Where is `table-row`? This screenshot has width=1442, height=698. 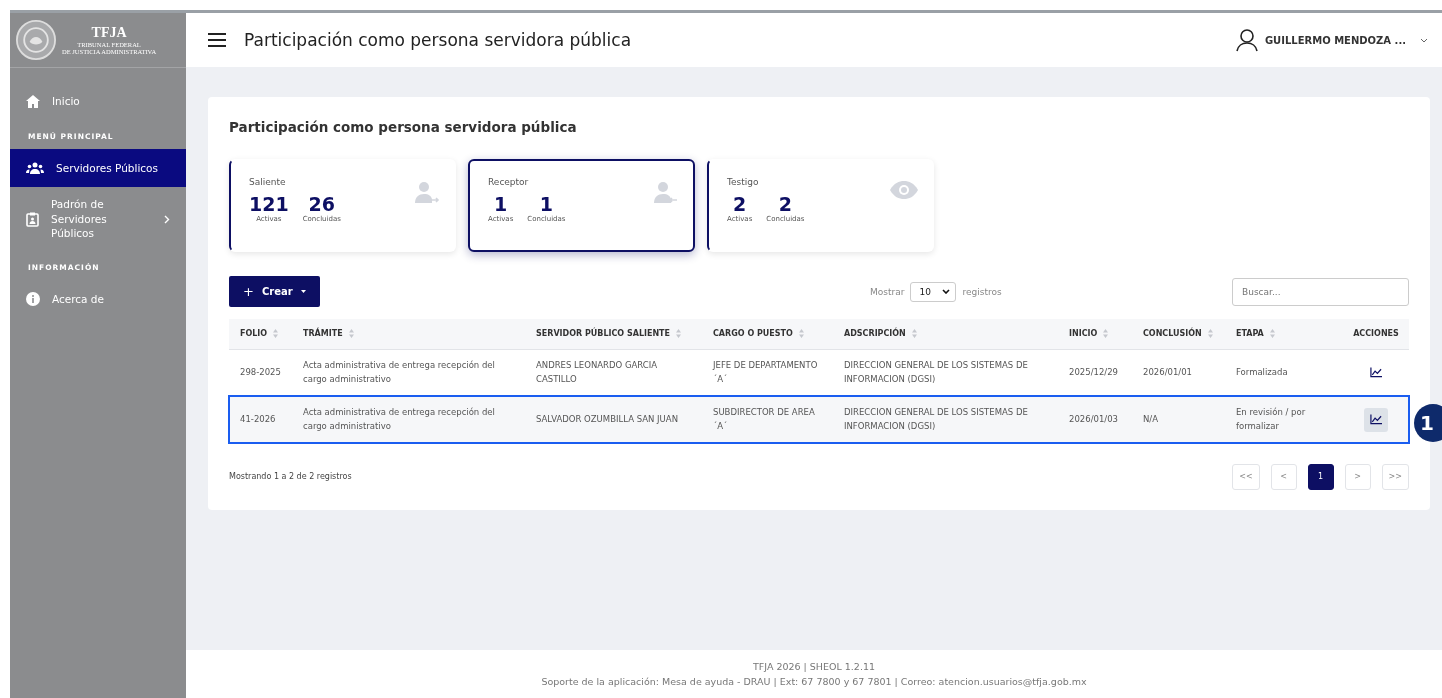
table-row is located at coordinates (819, 419).